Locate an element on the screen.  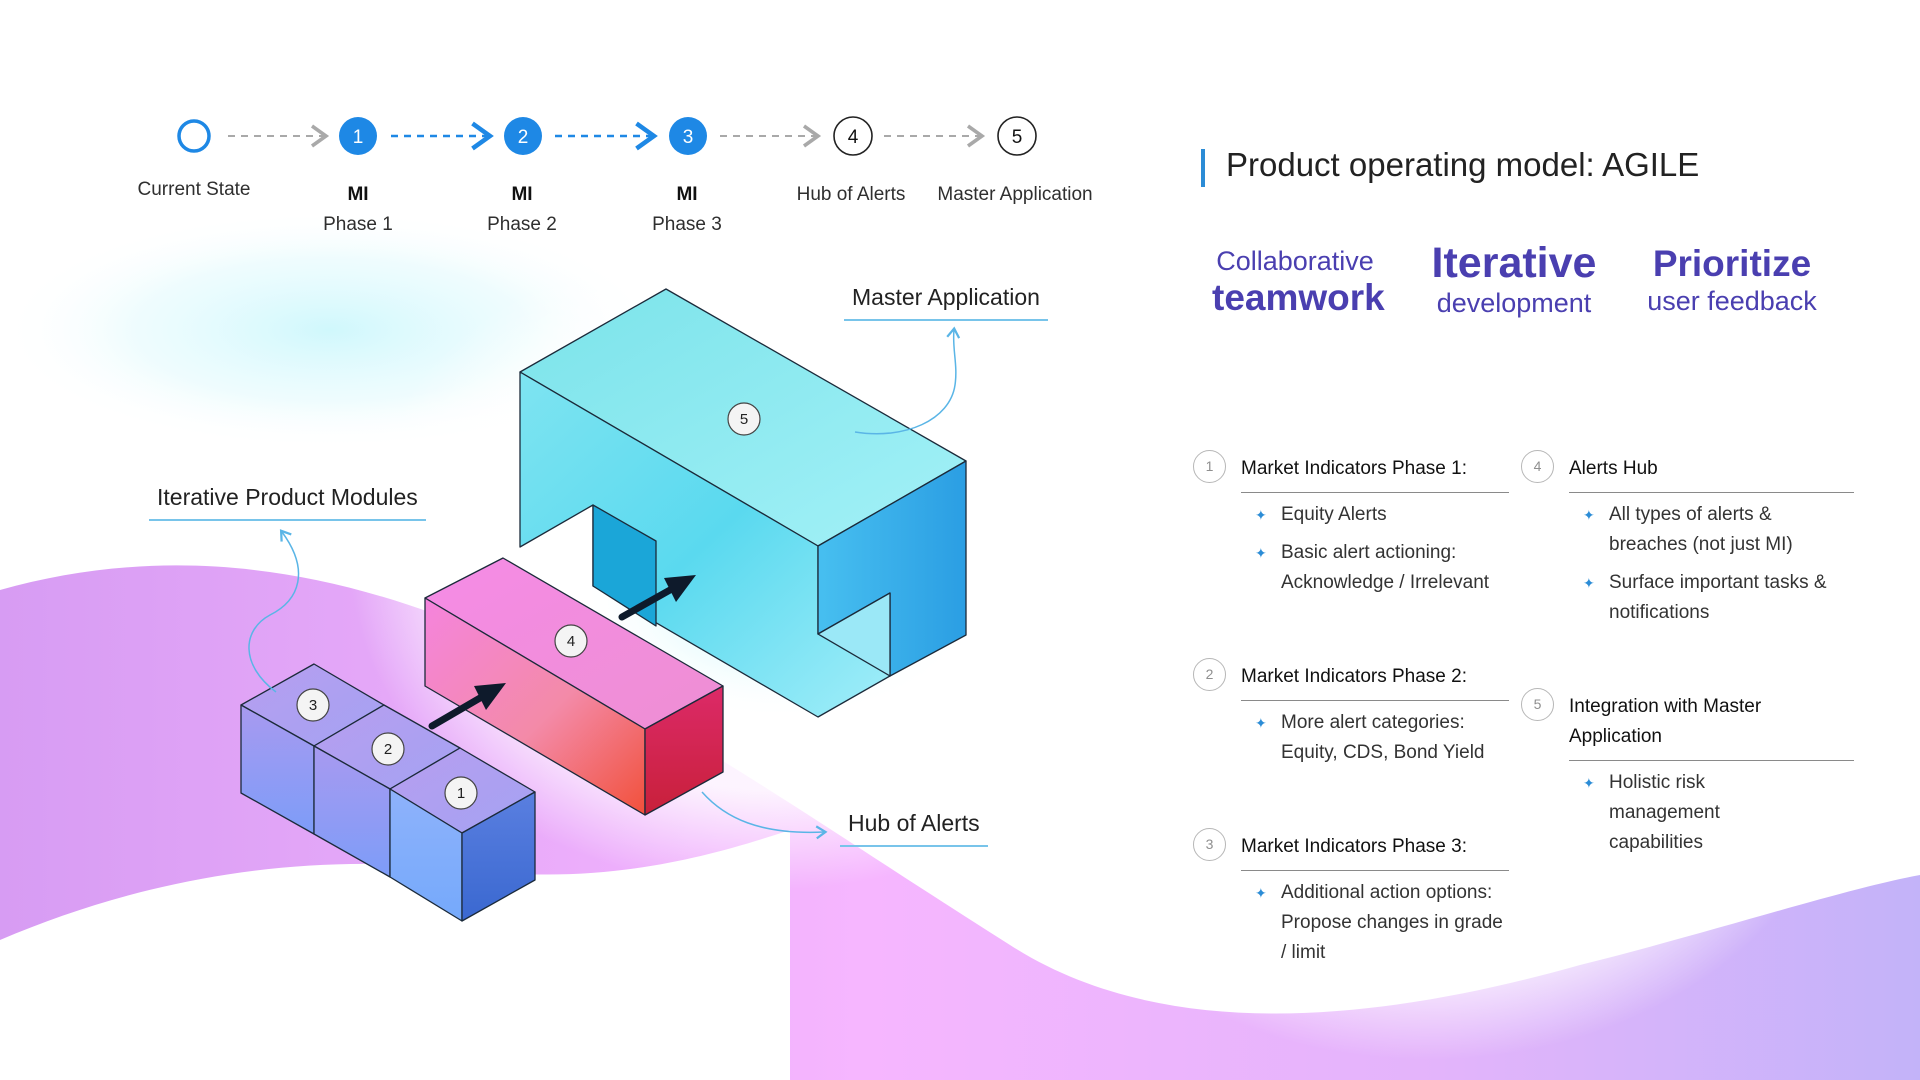
block-badge-1: 1 is located at coordinates (461, 793).